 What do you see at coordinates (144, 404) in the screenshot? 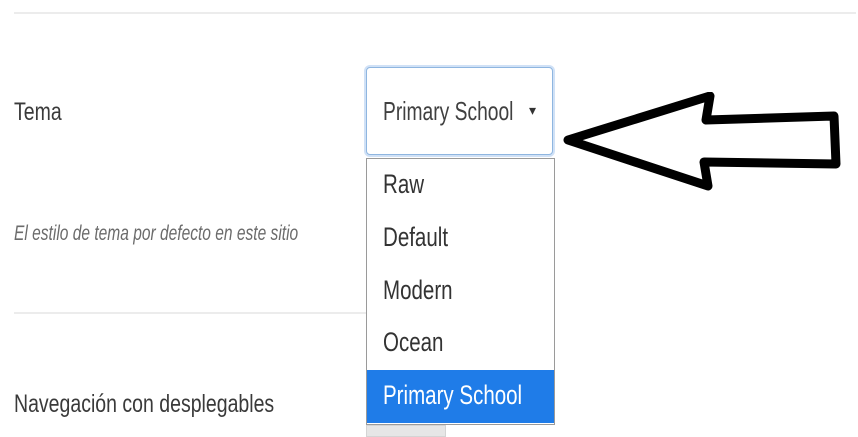
I see `navigation-label: Navegación con desplegables` at bounding box center [144, 404].